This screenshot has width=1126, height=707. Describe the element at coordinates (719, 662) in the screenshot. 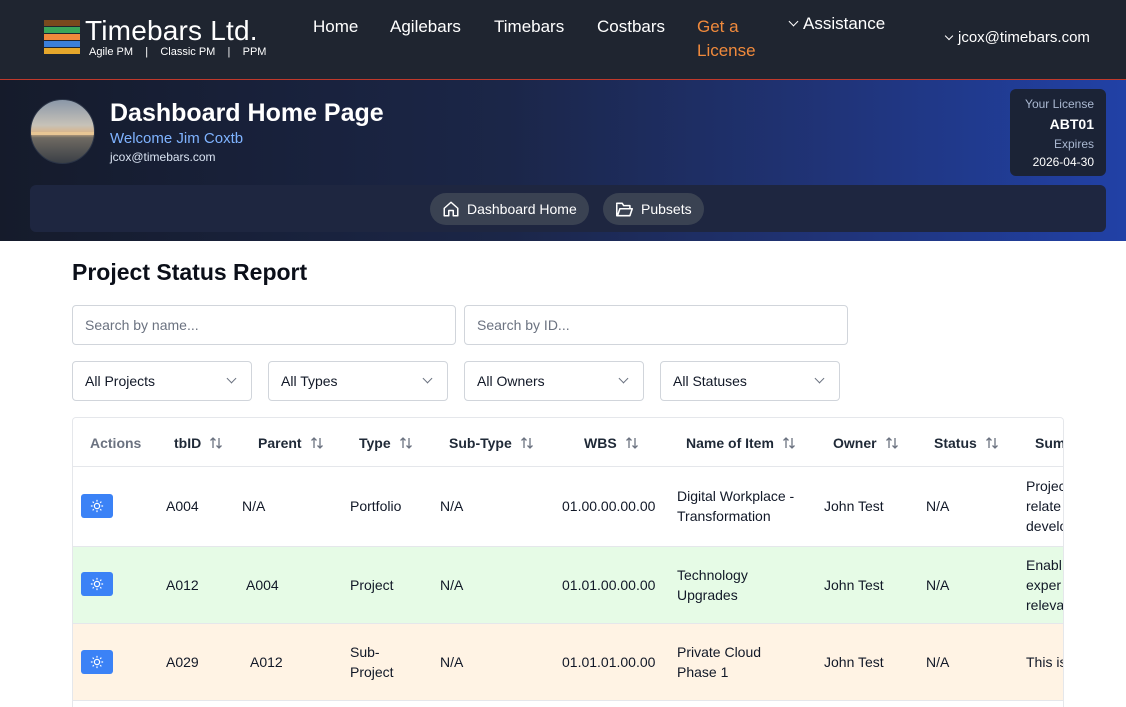

I see `cell-name: Private Cloud Phase 1` at that location.